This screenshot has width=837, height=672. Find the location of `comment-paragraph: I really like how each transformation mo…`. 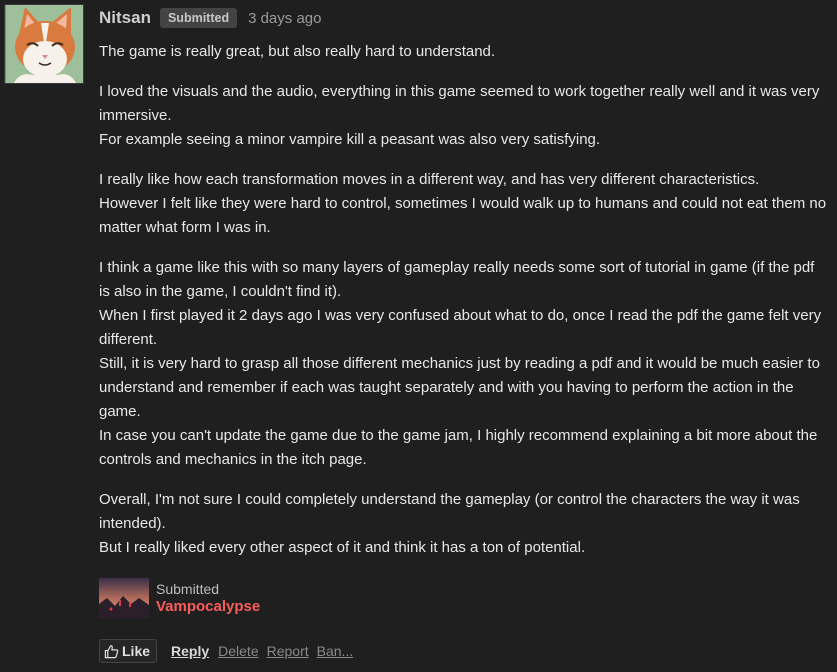

comment-paragraph: I really like how each transformation mo… is located at coordinates (463, 203).